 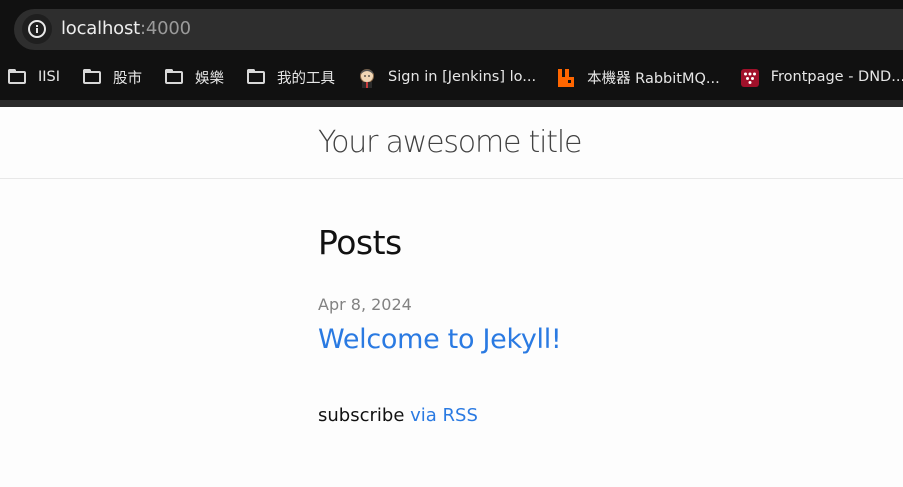 I want to click on site-title-link: Your awesome title, so click(x=450, y=142).